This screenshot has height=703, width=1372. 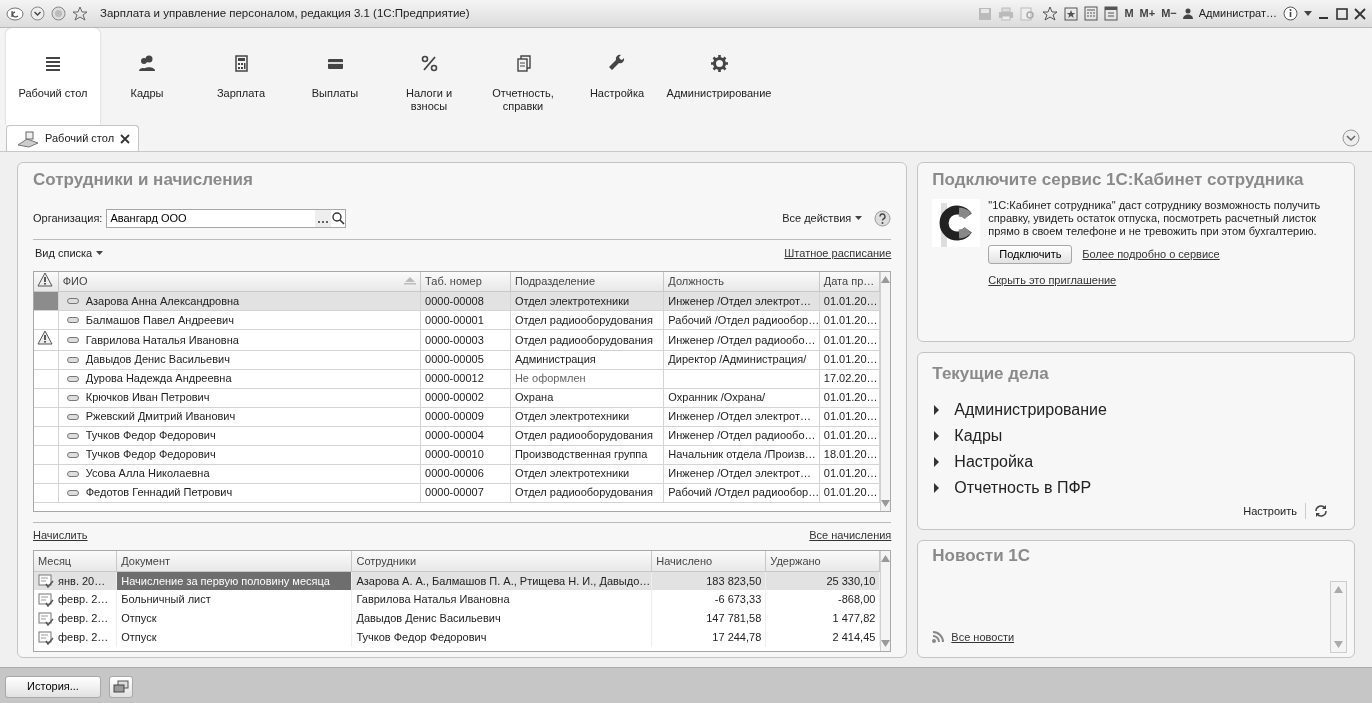 I want to click on item-icon, so click(x=72, y=378).